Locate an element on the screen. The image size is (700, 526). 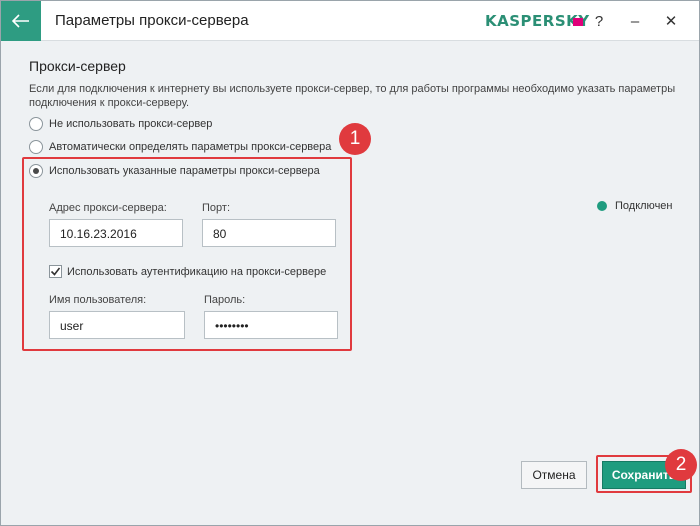
minimize-button: – is located at coordinates (635, 21).